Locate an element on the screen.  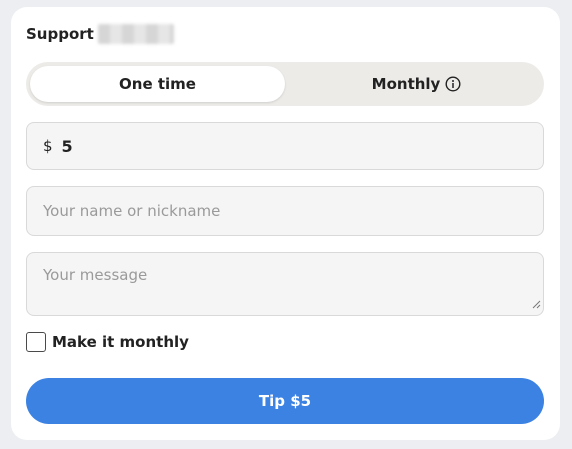
make-monthly-label: Make it monthly is located at coordinates (120, 342).